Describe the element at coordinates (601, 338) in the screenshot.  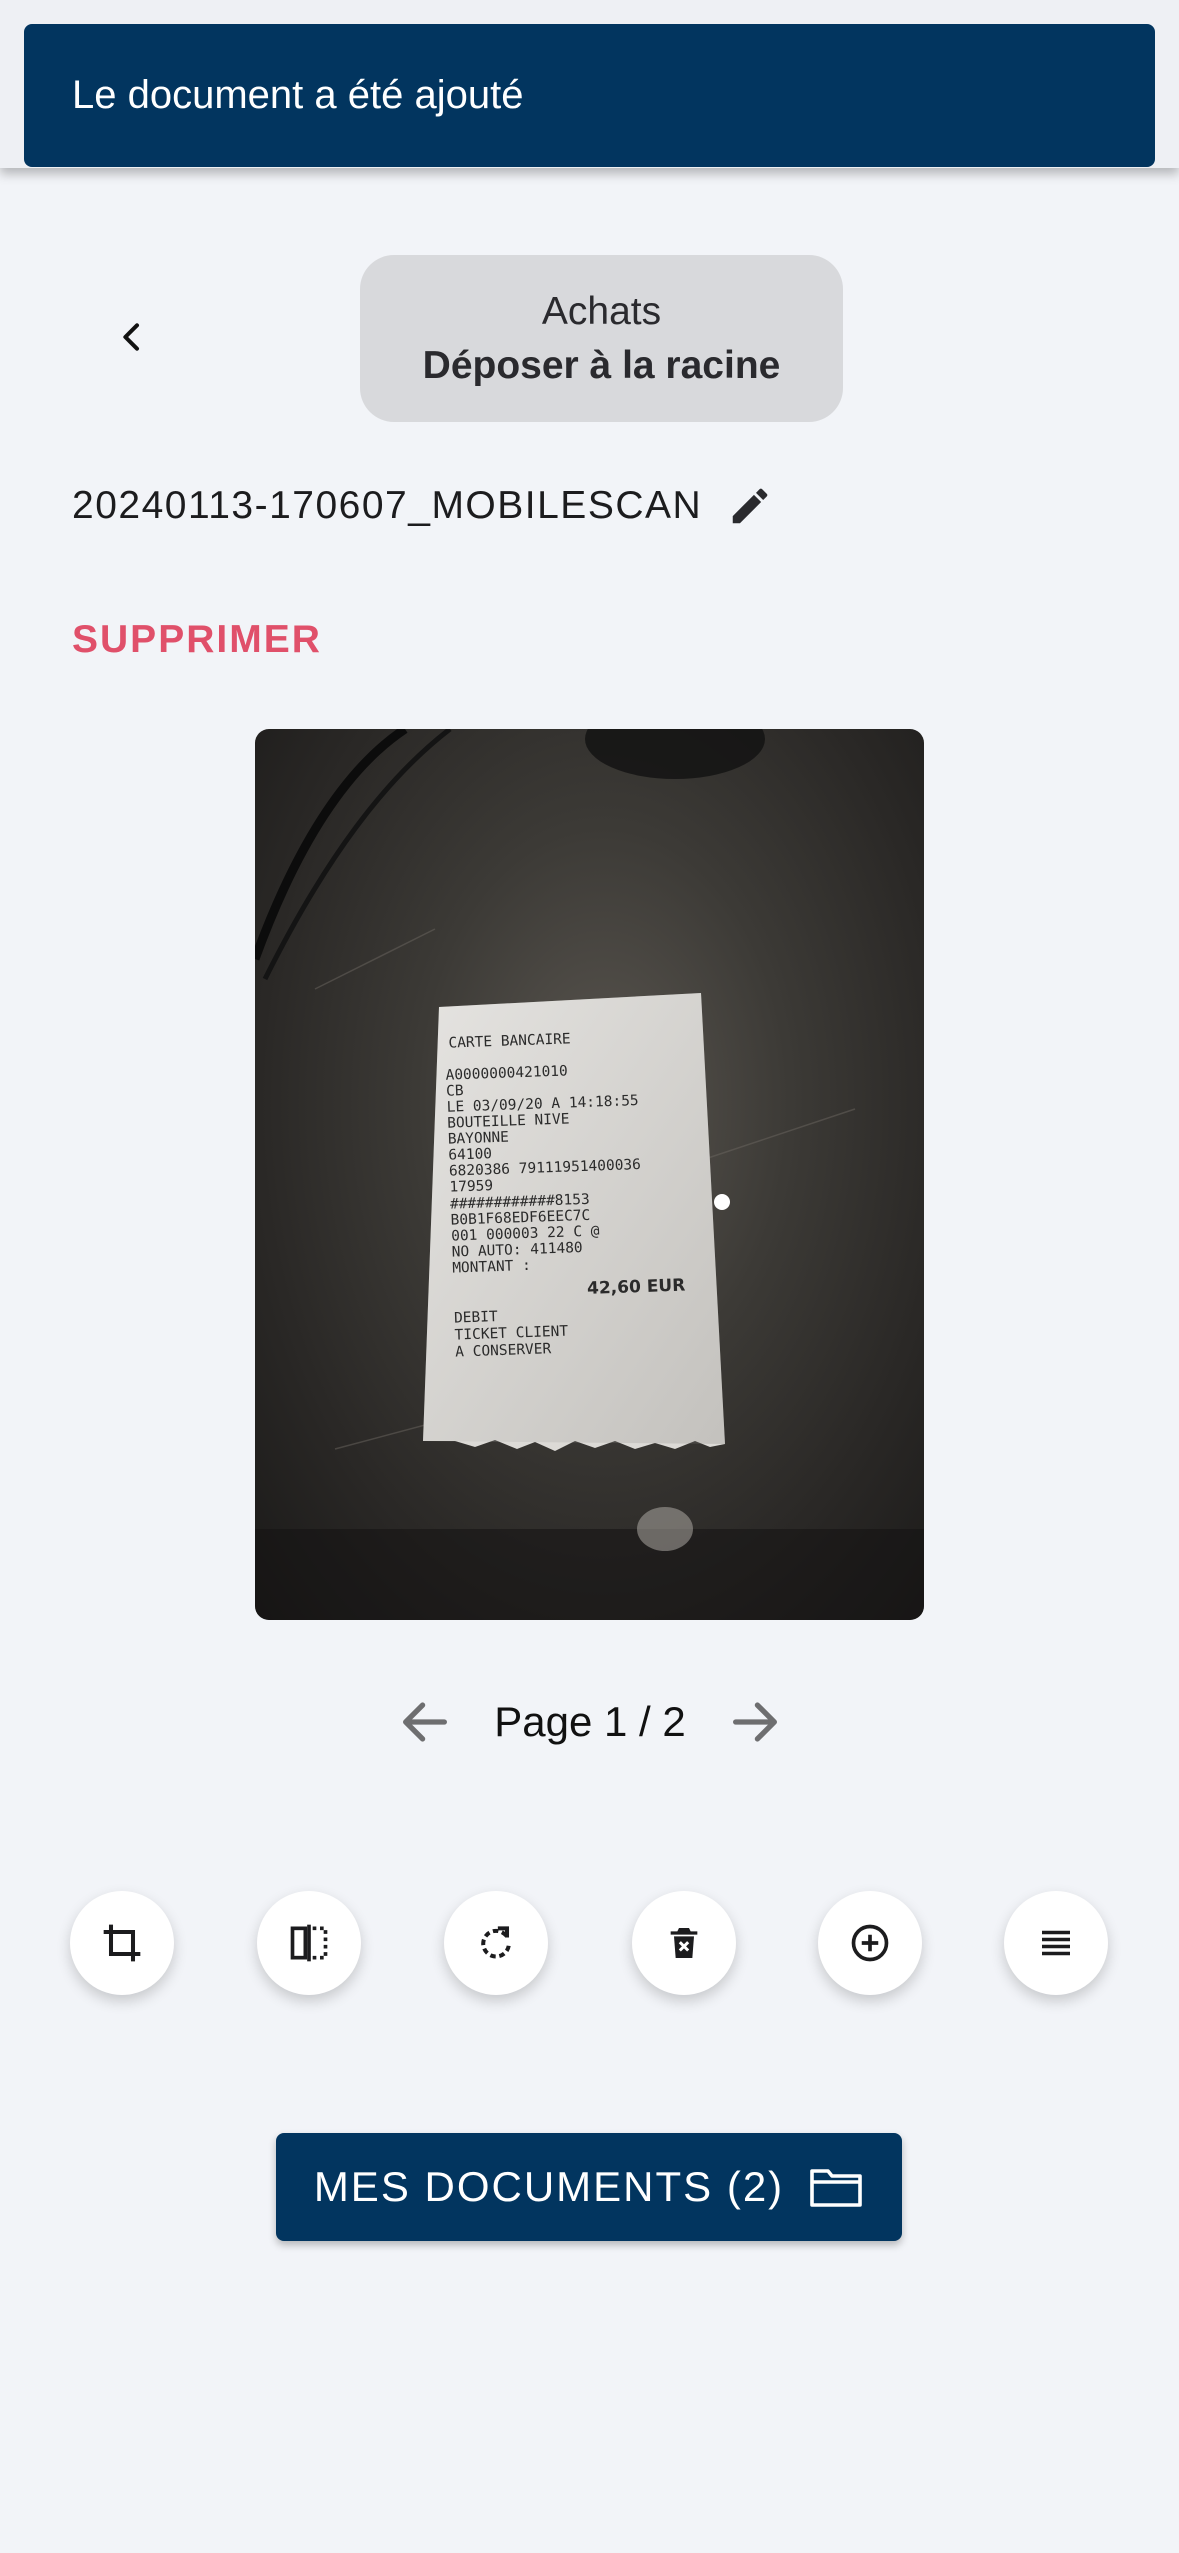
I see `folder-selector: Achats Déposer à la racine` at that location.